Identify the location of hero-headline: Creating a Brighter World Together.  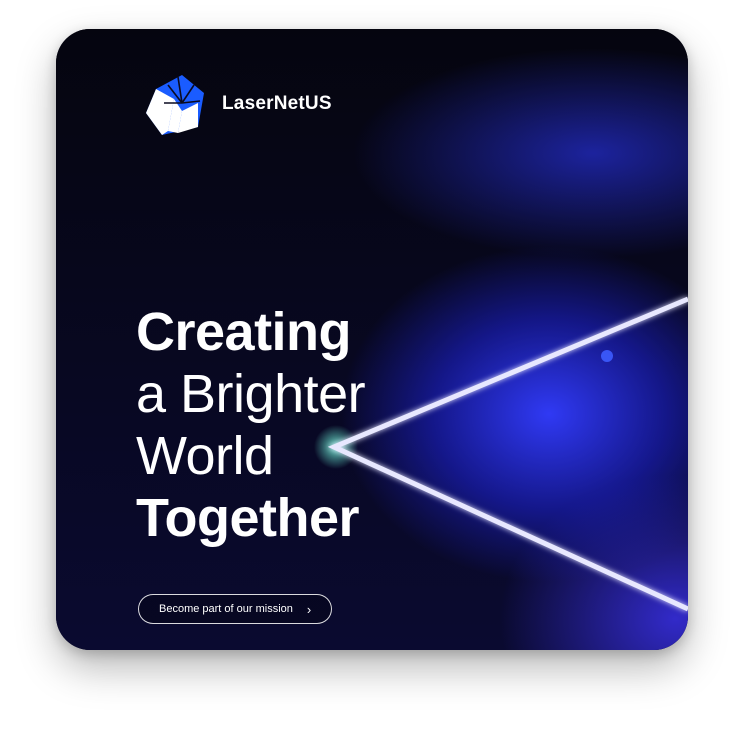
(251, 425).